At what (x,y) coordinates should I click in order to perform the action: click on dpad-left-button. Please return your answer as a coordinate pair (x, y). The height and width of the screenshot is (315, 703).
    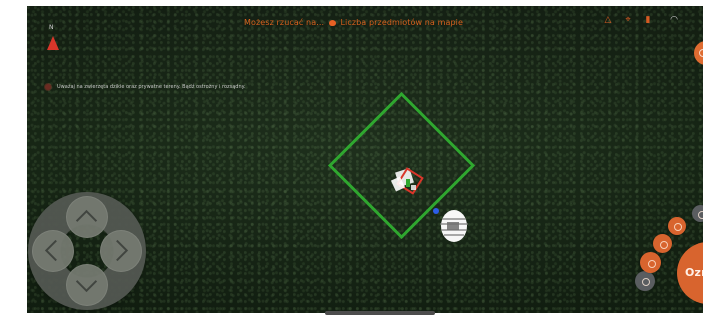
    Looking at the image, I should click on (53, 251).